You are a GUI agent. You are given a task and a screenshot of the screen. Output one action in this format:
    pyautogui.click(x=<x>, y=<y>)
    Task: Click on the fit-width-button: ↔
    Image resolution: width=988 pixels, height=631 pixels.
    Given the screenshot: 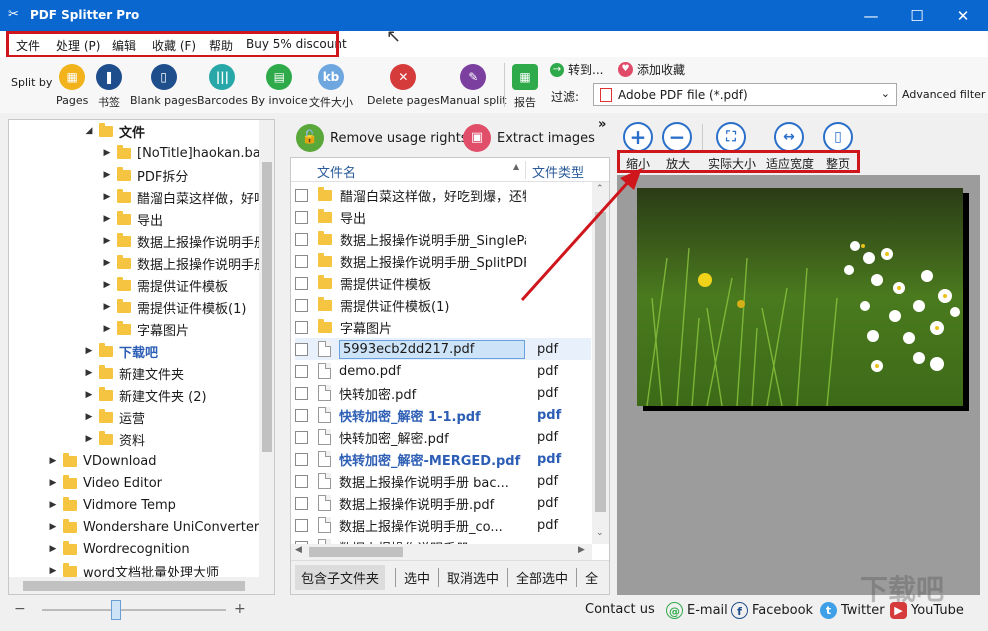 What is the action you would take?
    pyautogui.click(x=789, y=137)
    